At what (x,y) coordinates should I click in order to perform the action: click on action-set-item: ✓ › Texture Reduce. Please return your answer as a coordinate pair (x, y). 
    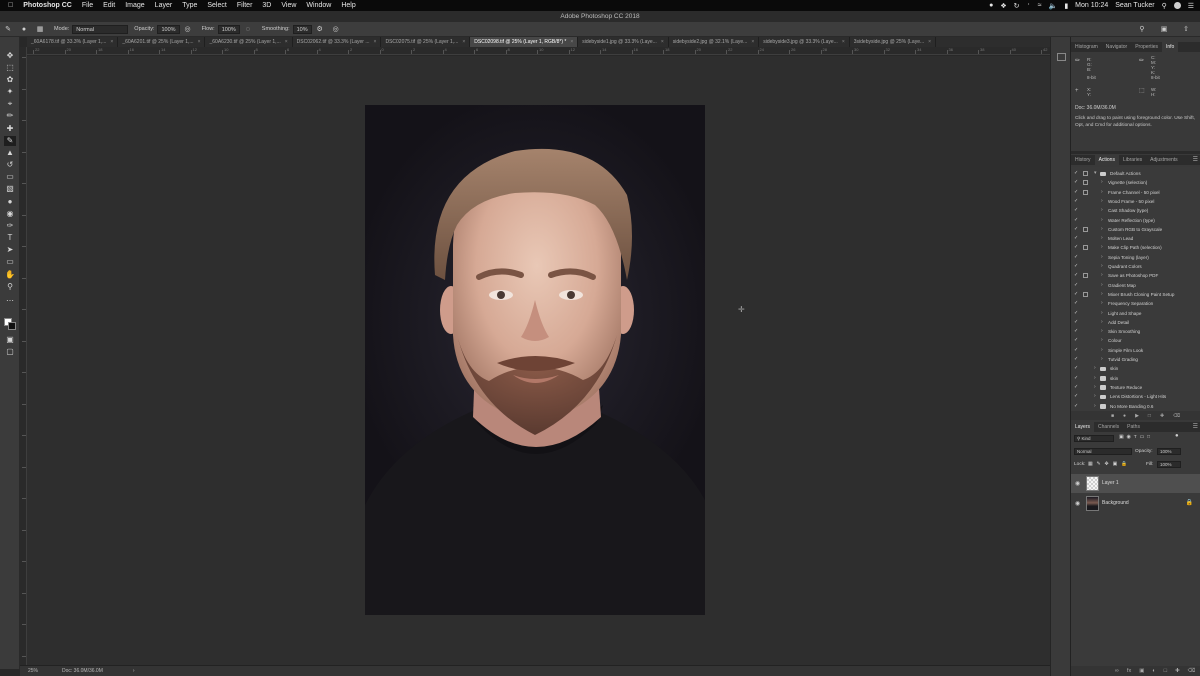
    Looking at the image, I should click on (1133, 387).